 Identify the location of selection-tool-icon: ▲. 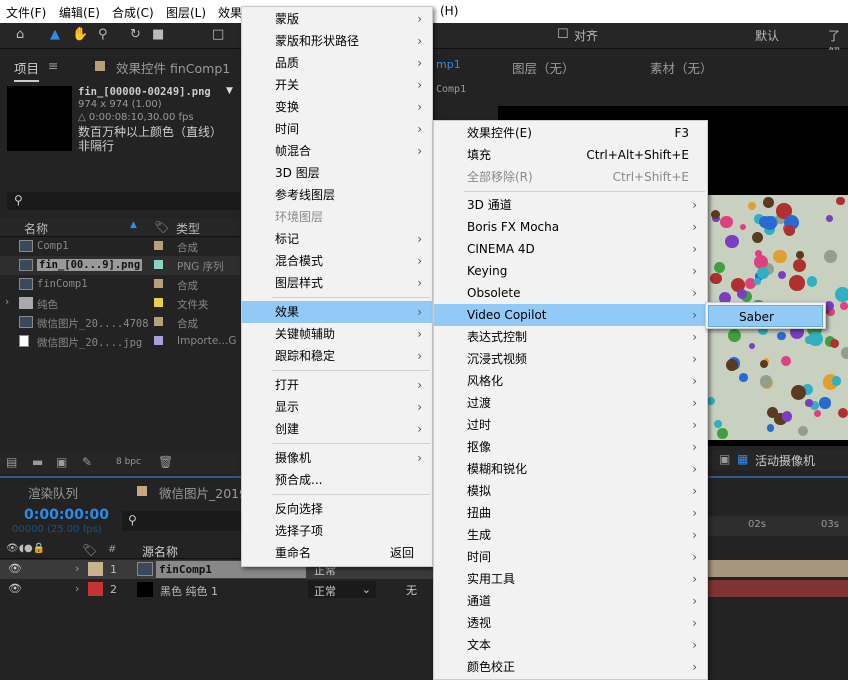
(55, 34).